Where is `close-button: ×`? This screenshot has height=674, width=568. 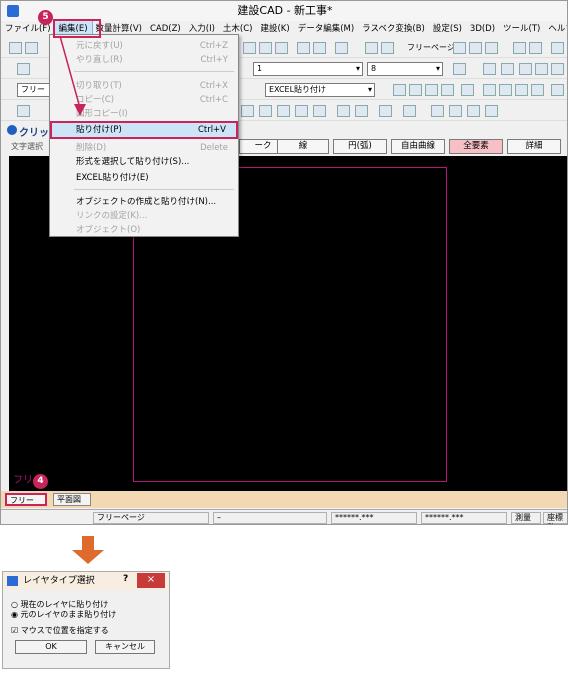 close-button: × is located at coordinates (151, 580).